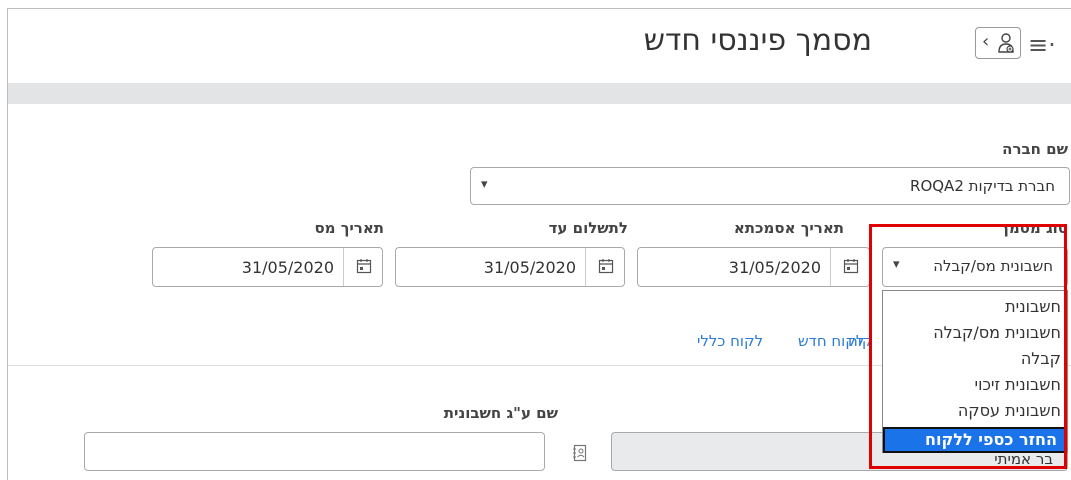 Image resolution: width=1071 pixels, height=480 pixels. Describe the element at coordinates (1035, 149) in the screenshot. I see `company-label: שם חברה` at that location.